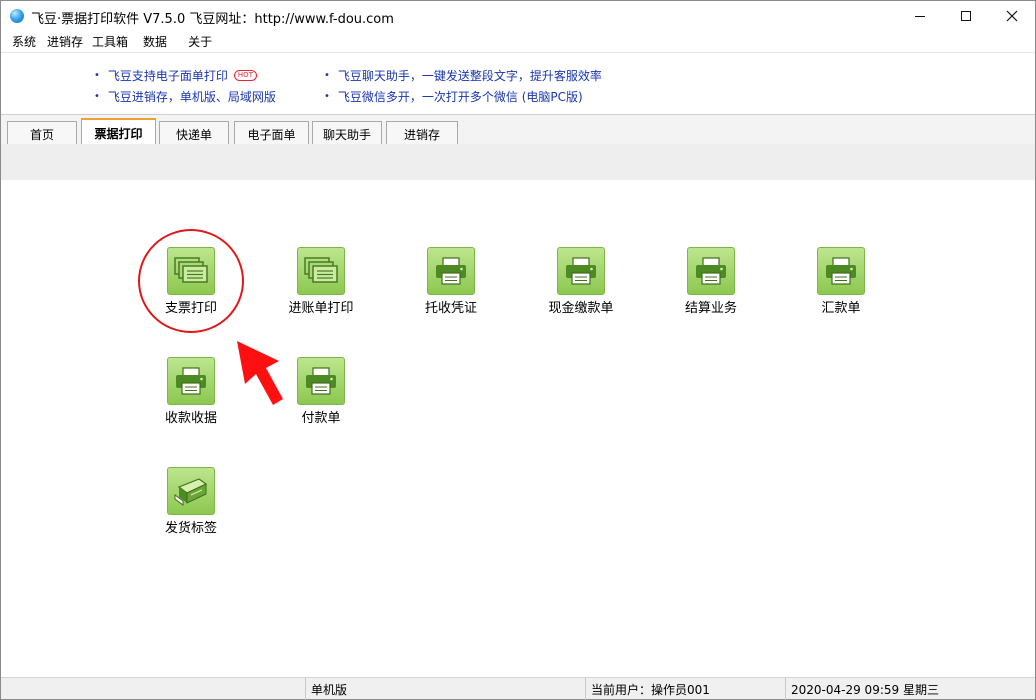 Image resolution: width=1036 pixels, height=700 pixels. What do you see at coordinates (518, 41) in the screenshot?
I see `menu-bar: 系统 进销存 工具箱 数据 关于` at bounding box center [518, 41].